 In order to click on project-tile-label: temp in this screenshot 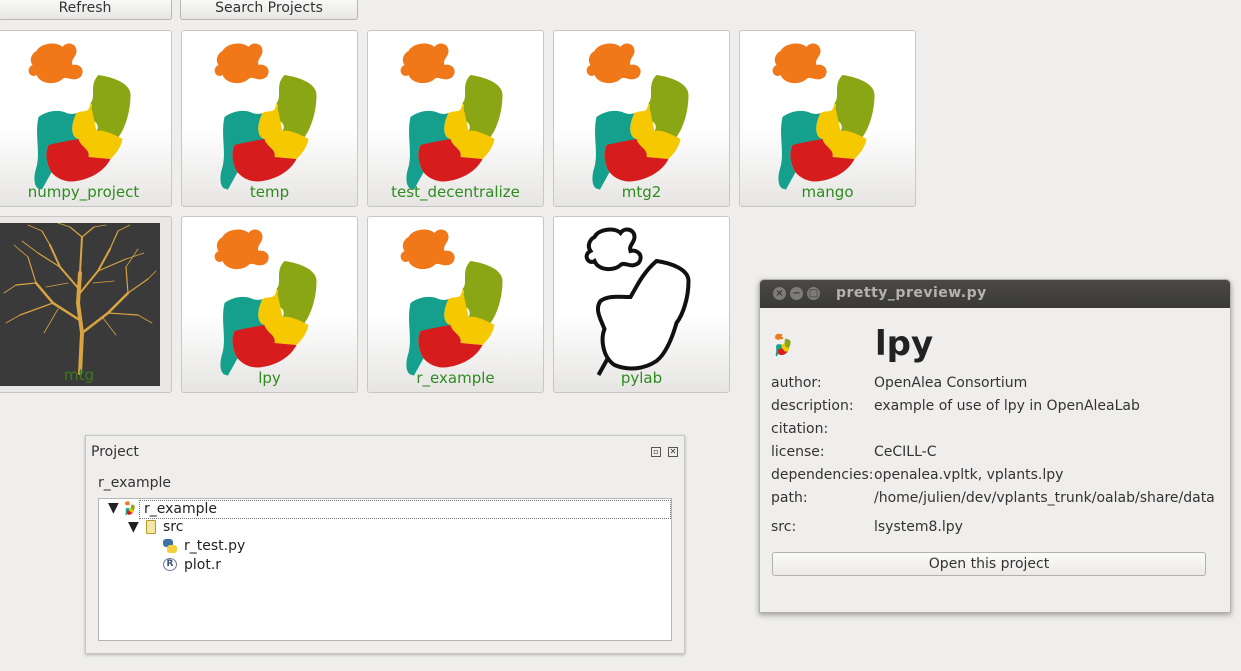, I will do `click(269, 192)`.